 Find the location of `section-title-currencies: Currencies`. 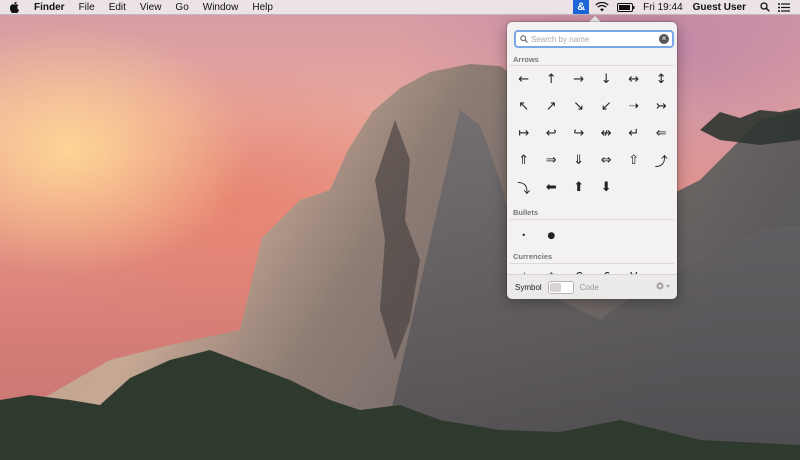

section-title-currencies: Currencies is located at coordinates (533, 256).